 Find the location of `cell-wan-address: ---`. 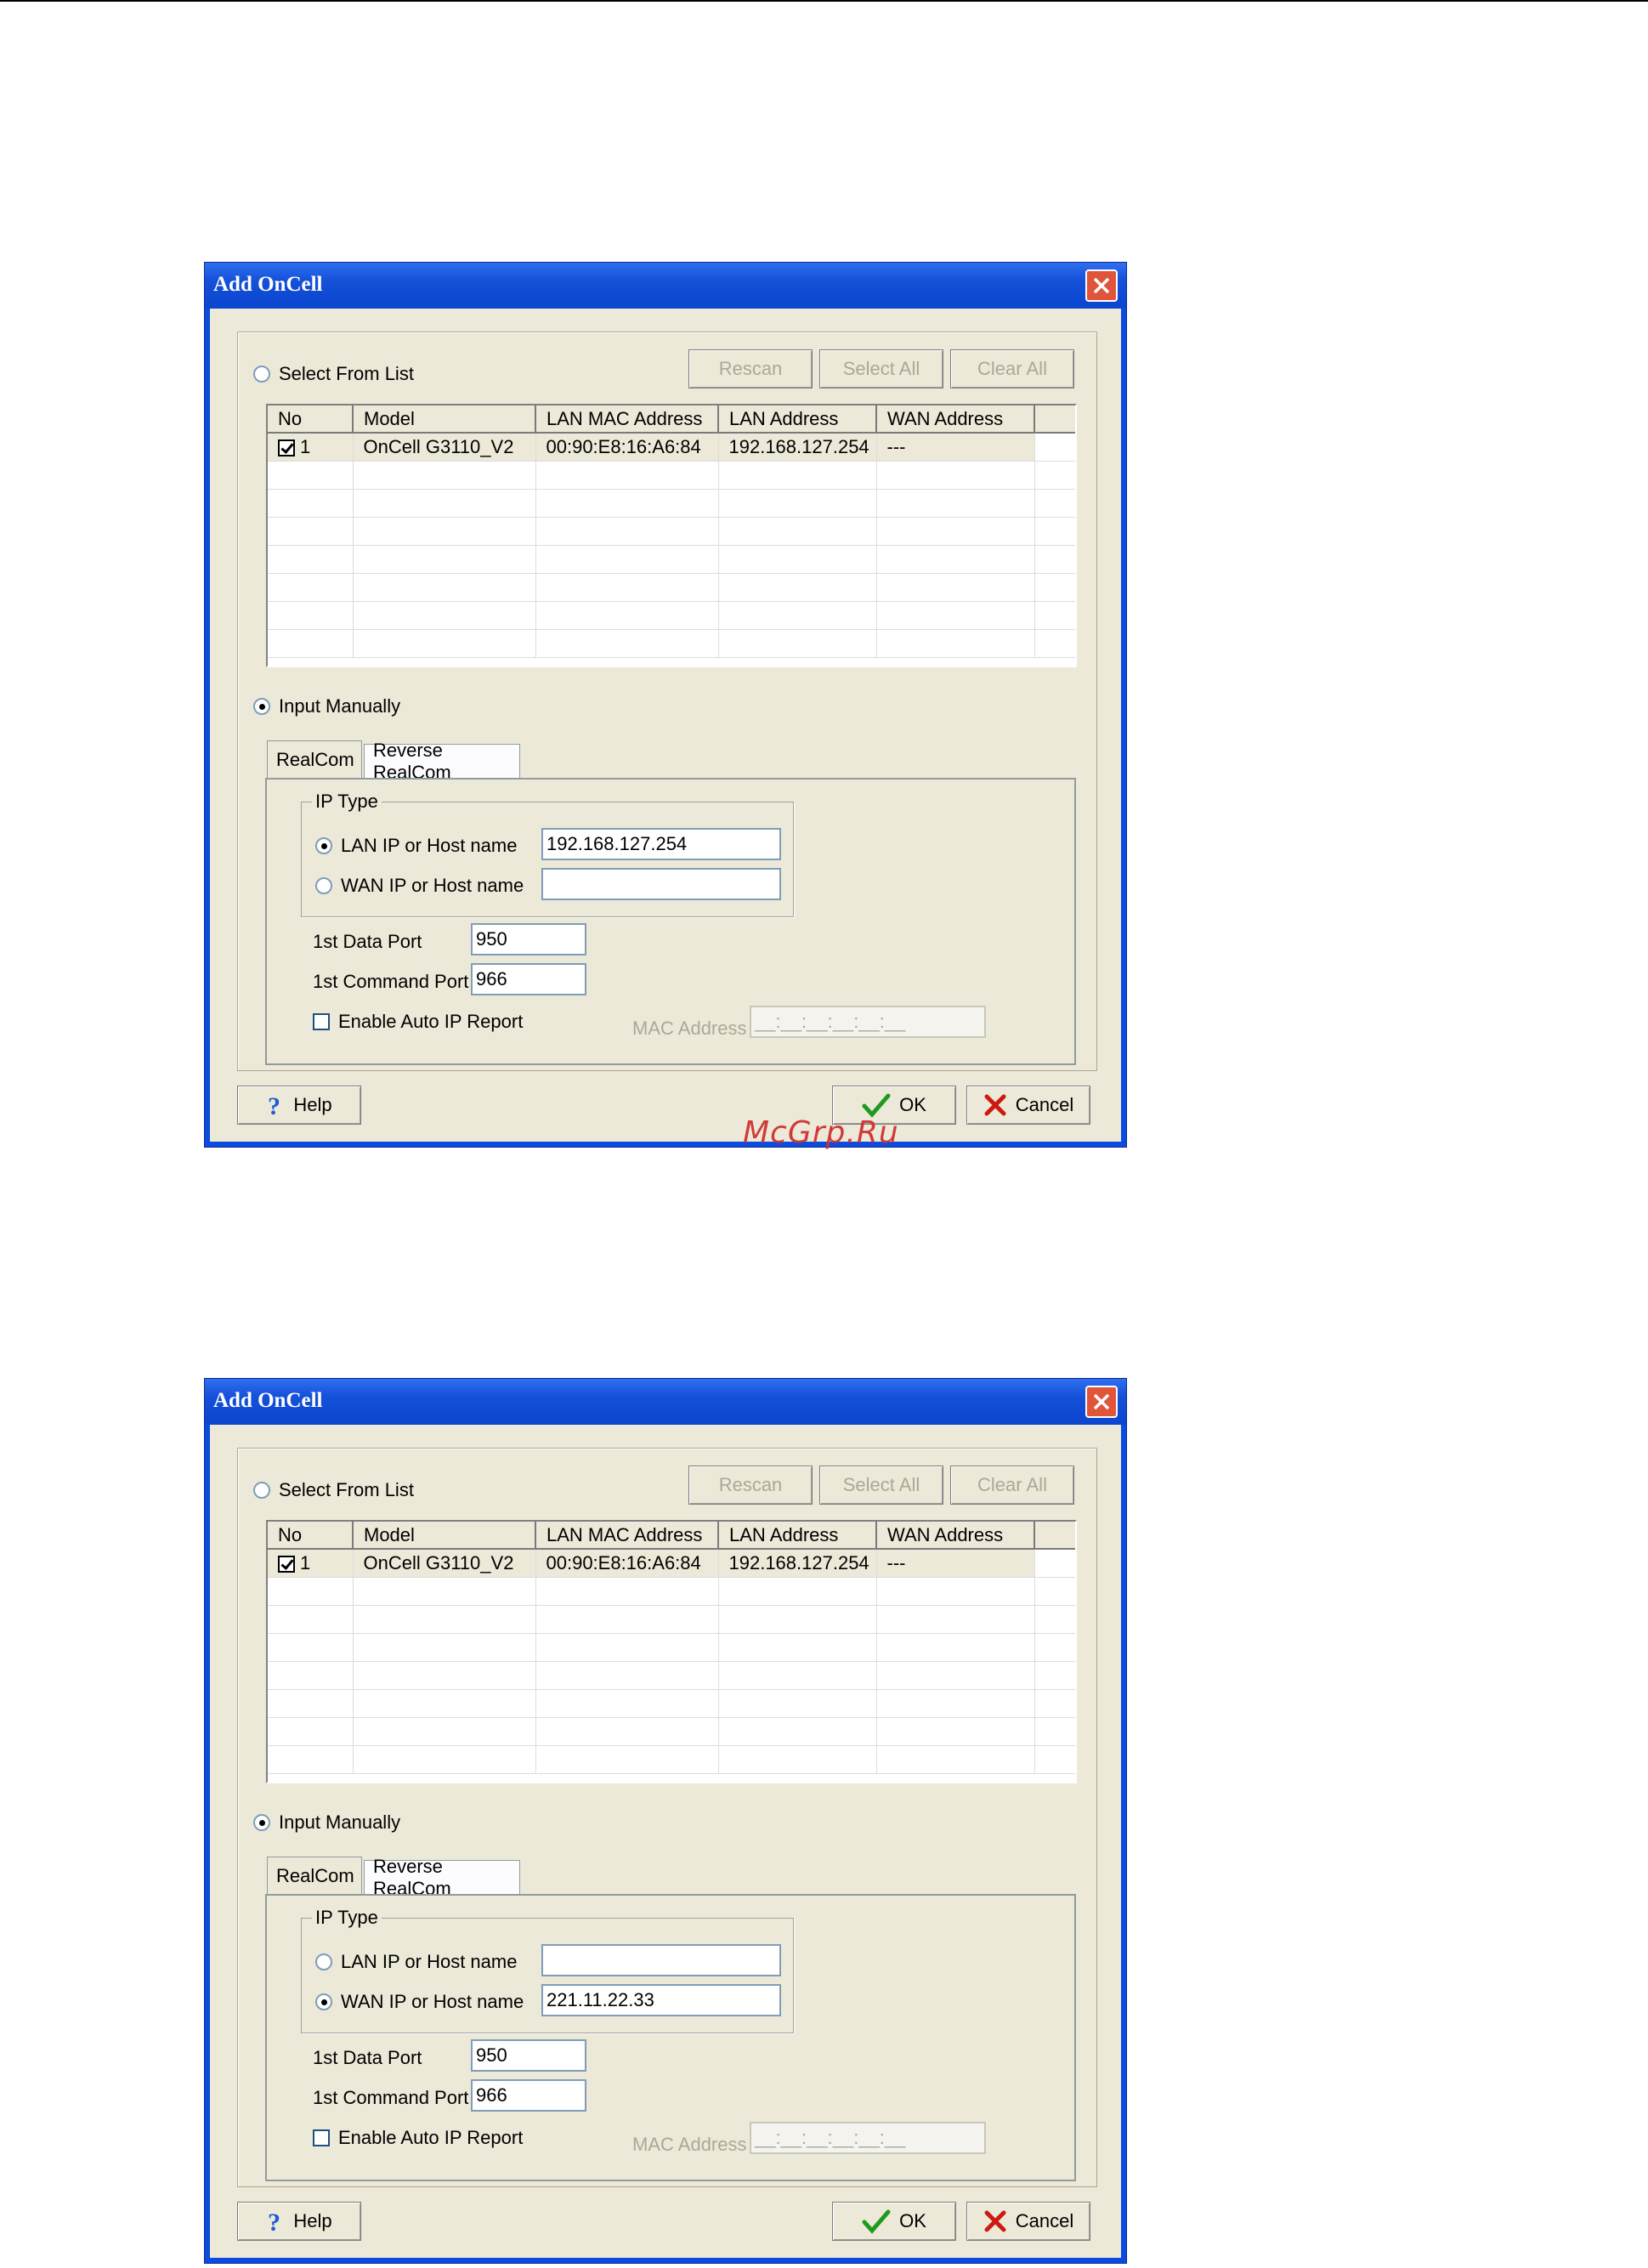

cell-wan-address: --- is located at coordinates (956, 447).